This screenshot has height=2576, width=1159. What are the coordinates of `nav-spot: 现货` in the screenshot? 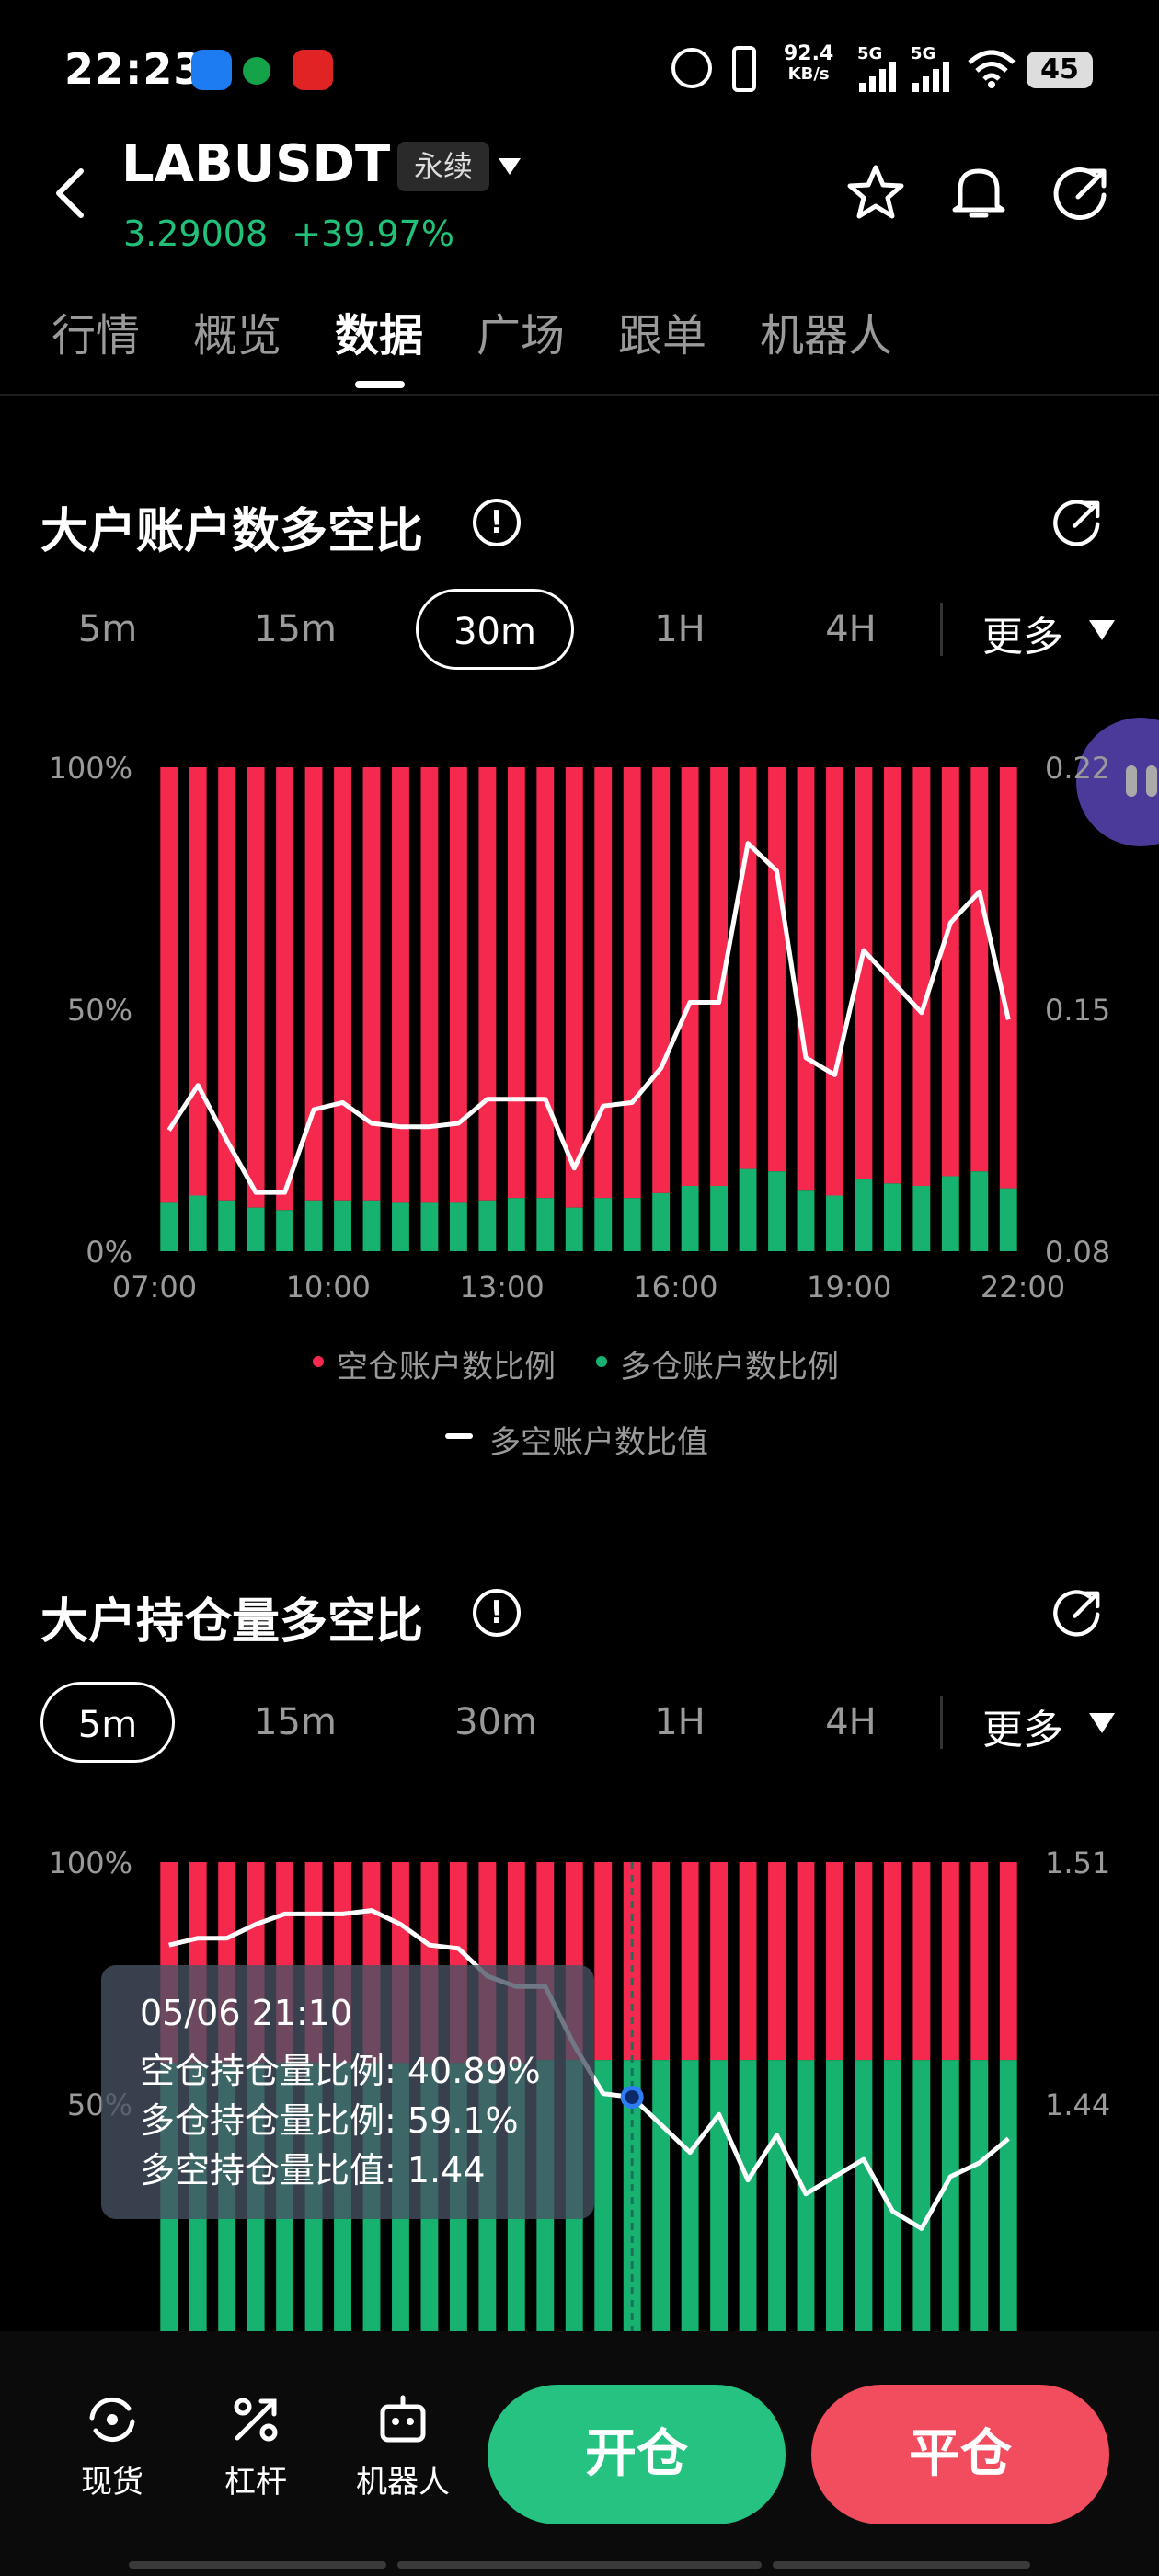 It's located at (112, 2446).